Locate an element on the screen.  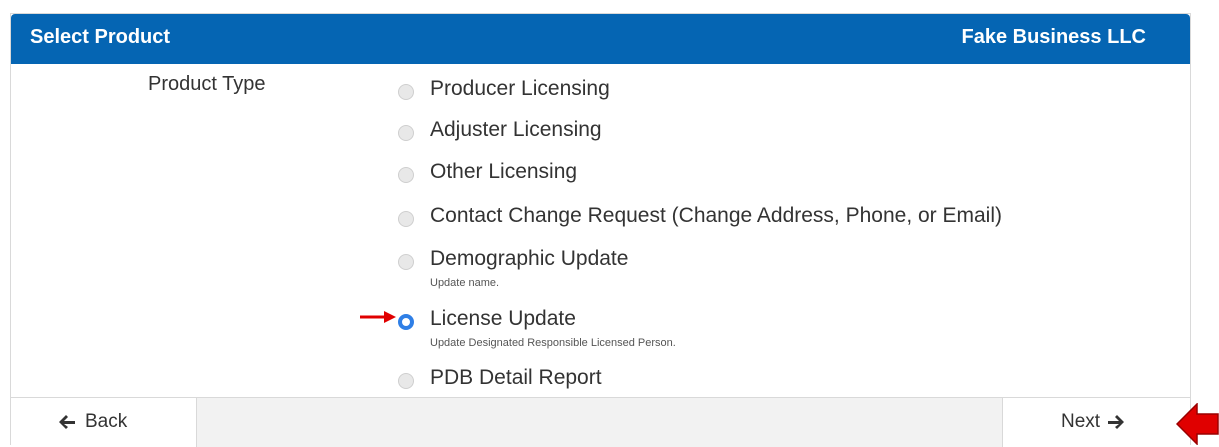
radio-demographic-update is located at coordinates (406, 262).